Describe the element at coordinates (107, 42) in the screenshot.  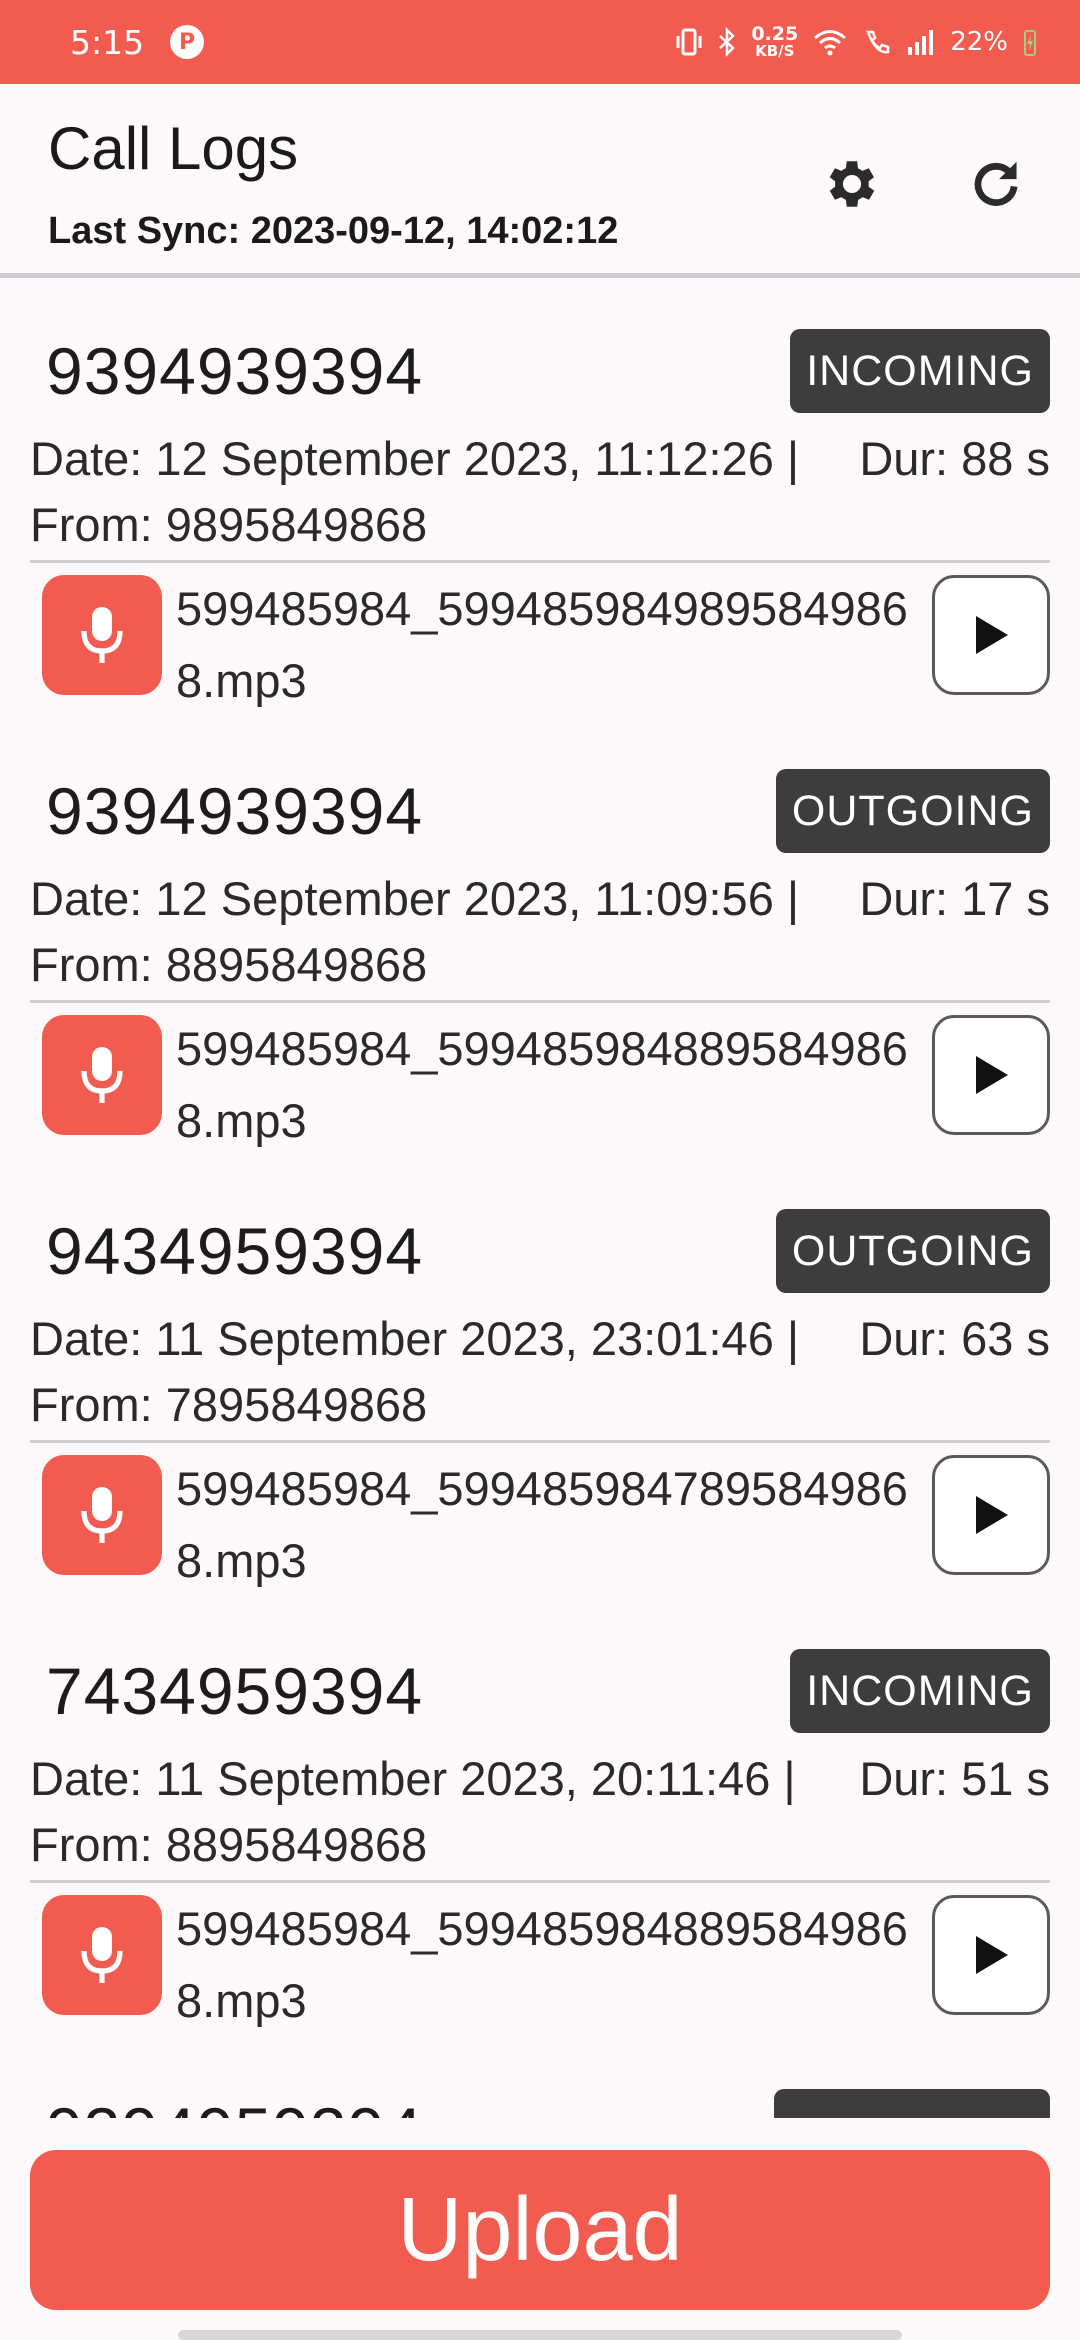
I see `status-time: 5:15` at that location.